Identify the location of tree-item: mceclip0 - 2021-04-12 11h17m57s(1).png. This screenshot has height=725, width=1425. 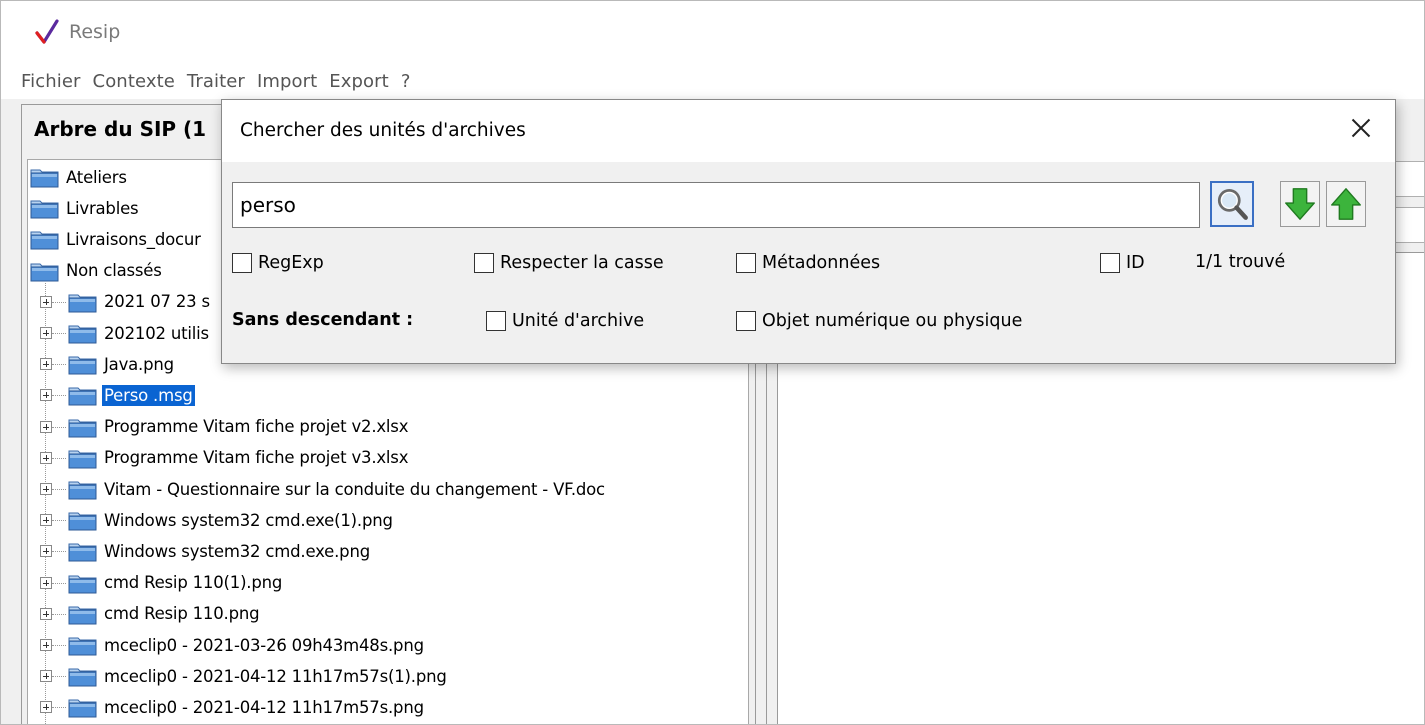
(244, 676).